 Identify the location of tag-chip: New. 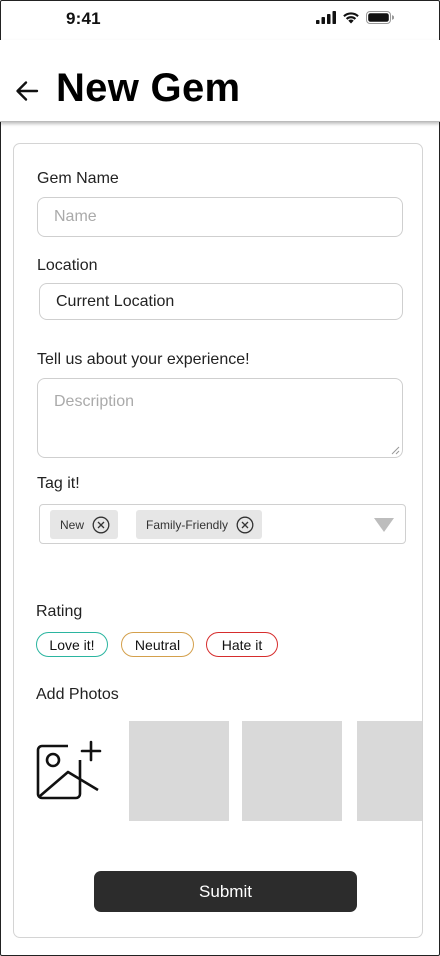
(84, 524).